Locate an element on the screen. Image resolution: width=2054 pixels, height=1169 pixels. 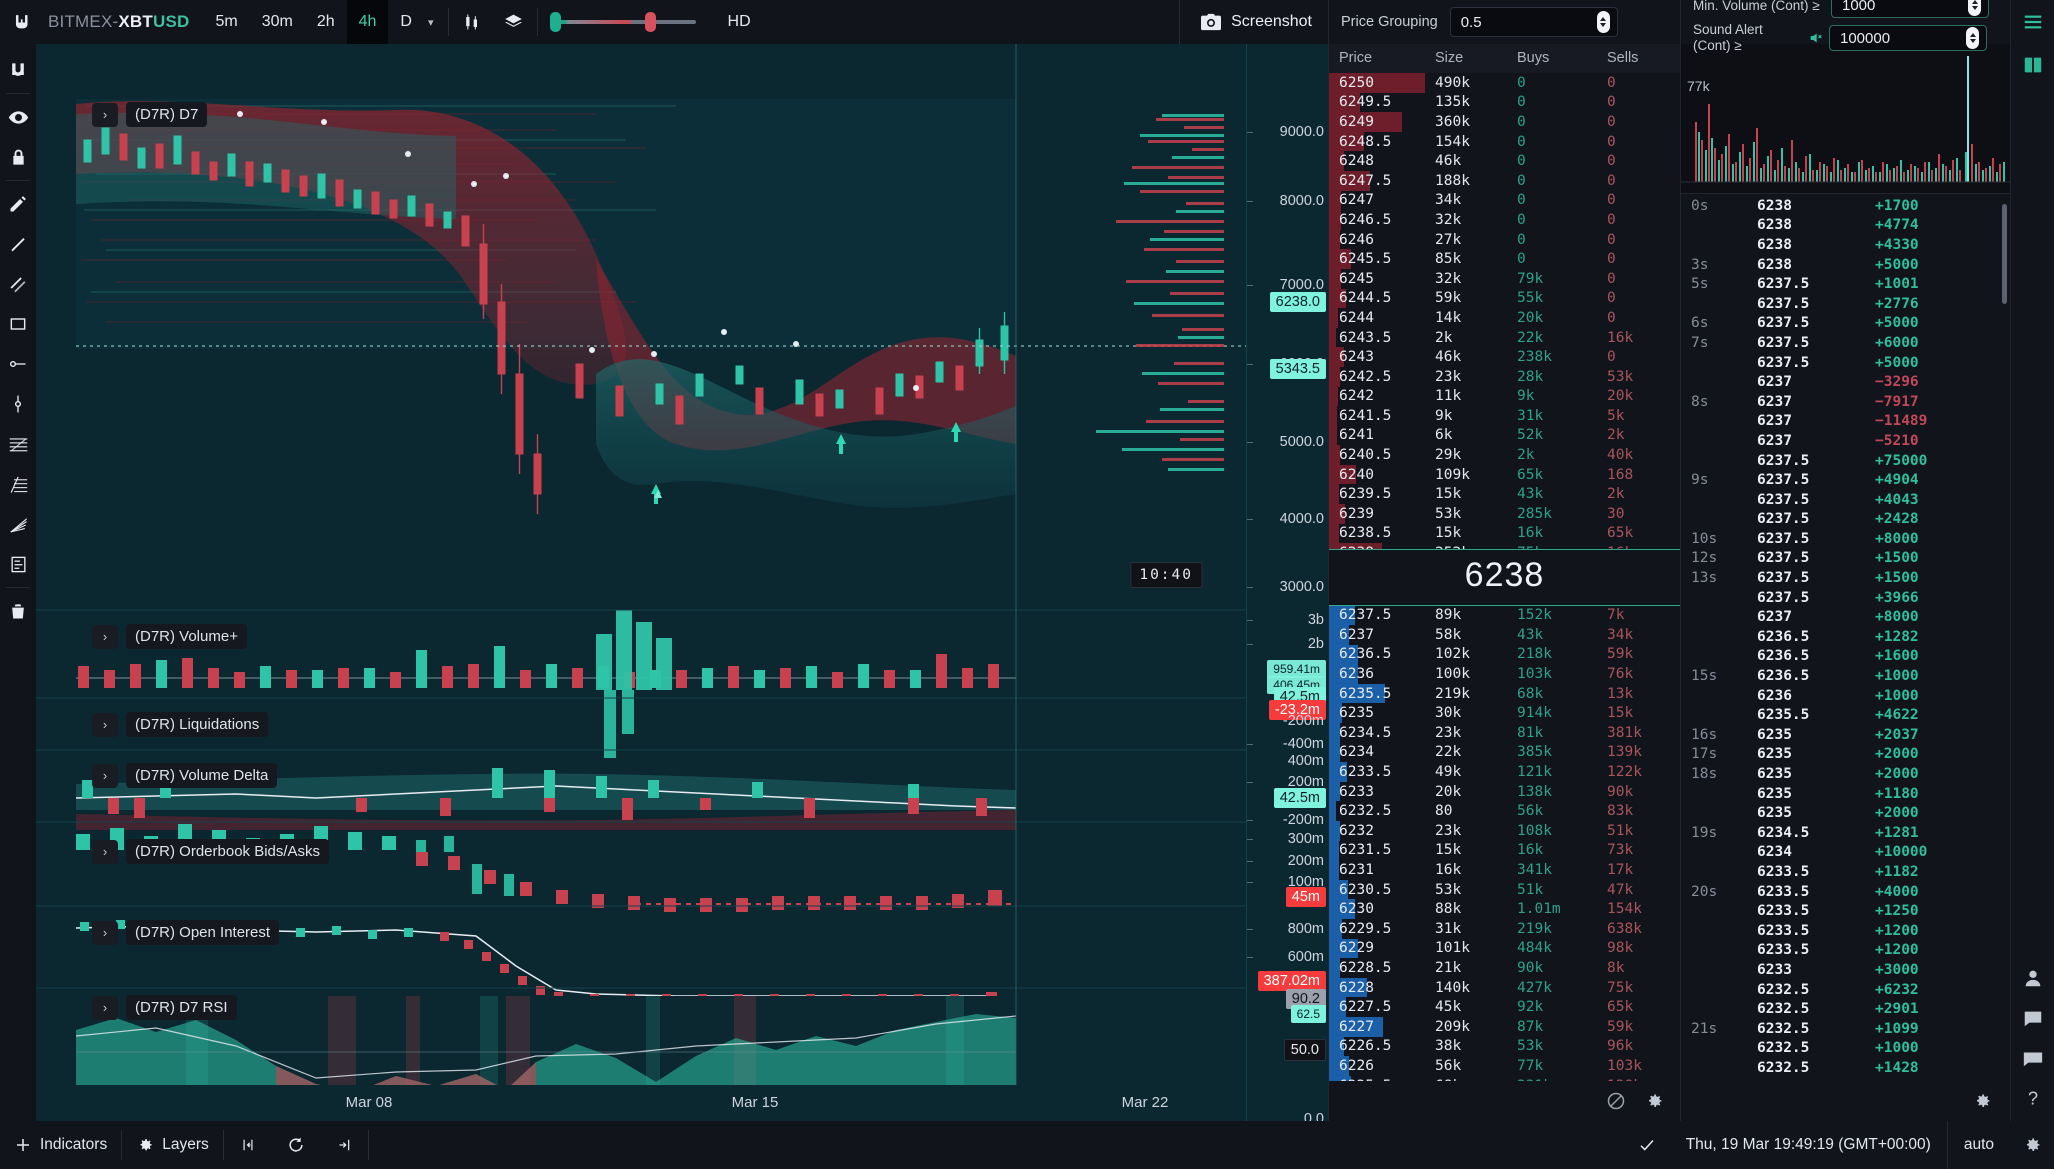
orderbook-row: 6249.5 135k 0 0 is located at coordinates (1504, 102).